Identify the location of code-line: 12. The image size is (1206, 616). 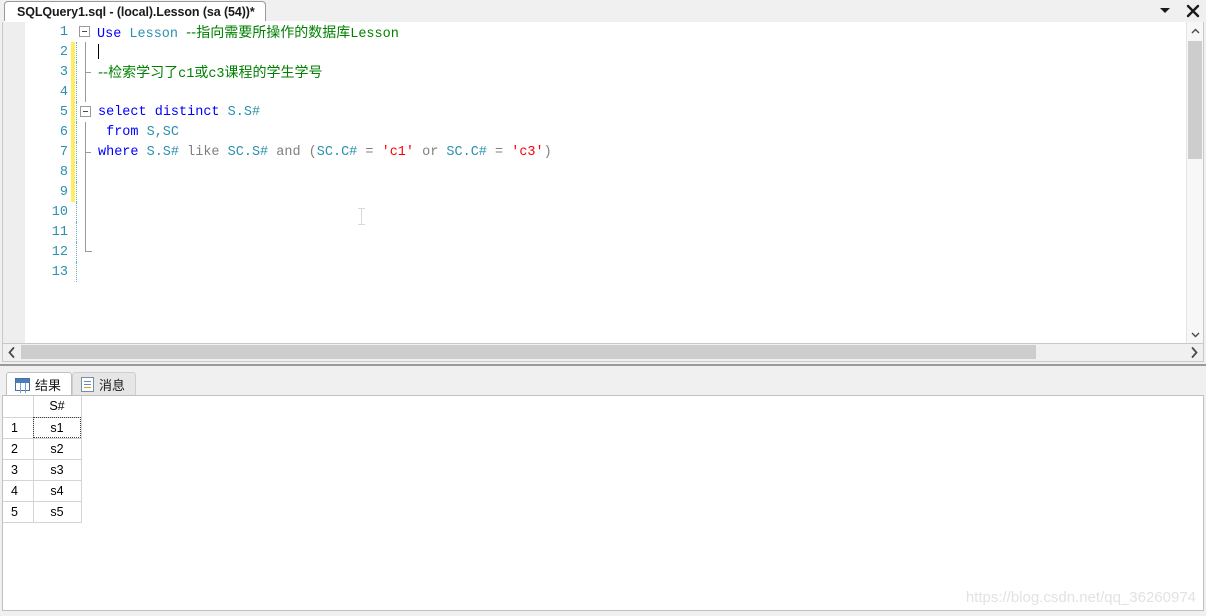
(614, 252).